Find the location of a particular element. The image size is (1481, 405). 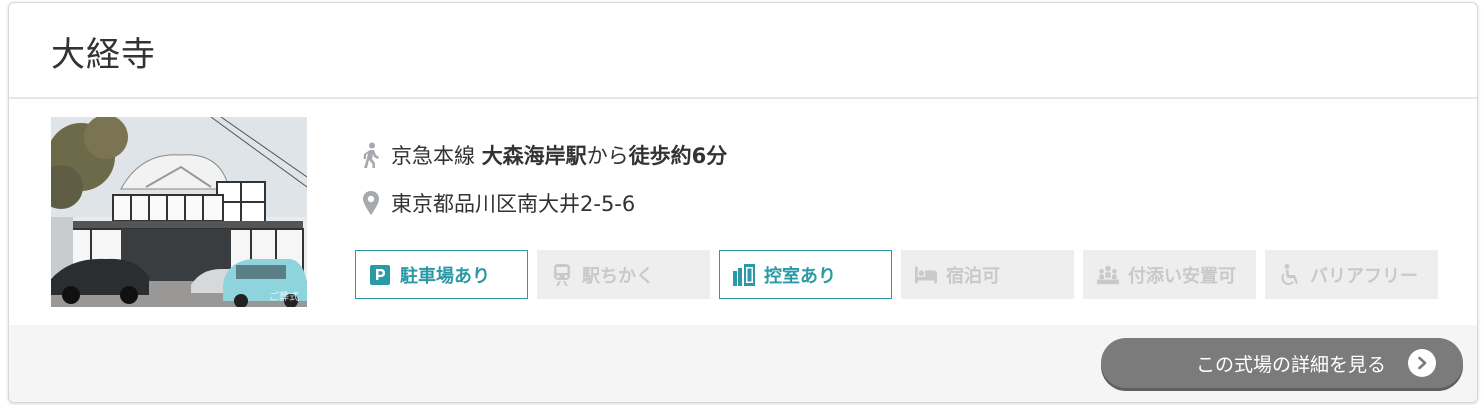

walking-person-icon is located at coordinates (371, 155).